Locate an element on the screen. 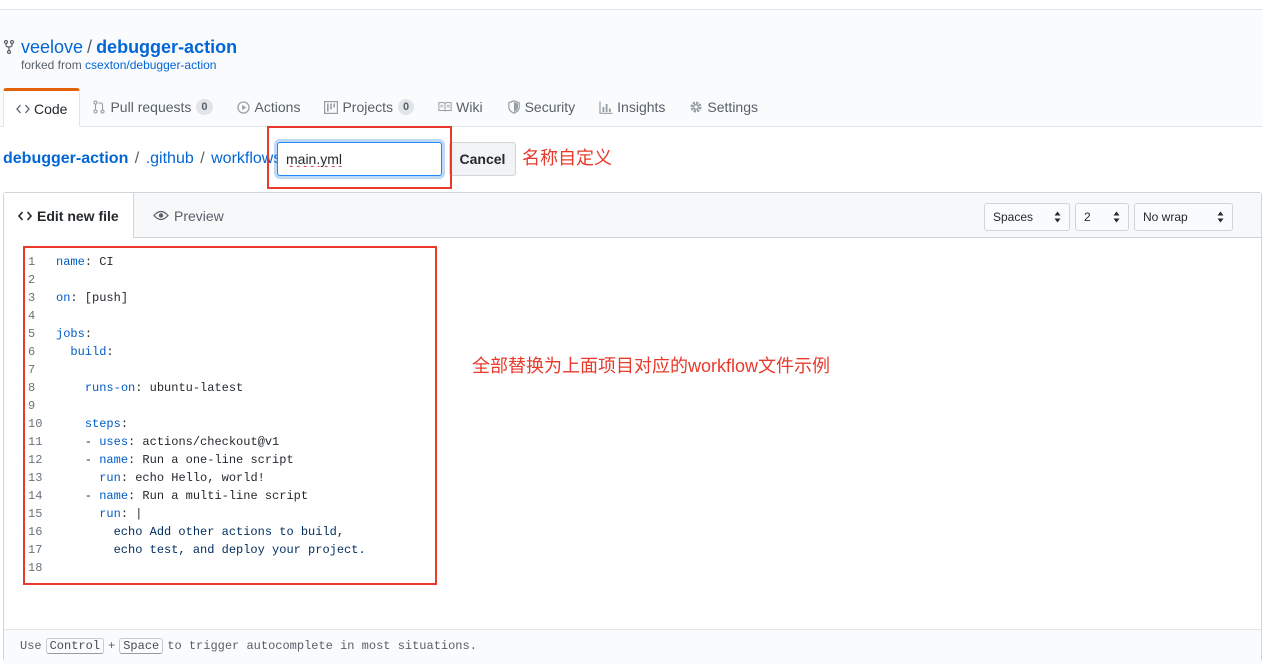  project-icon is located at coordinates (331, 107).